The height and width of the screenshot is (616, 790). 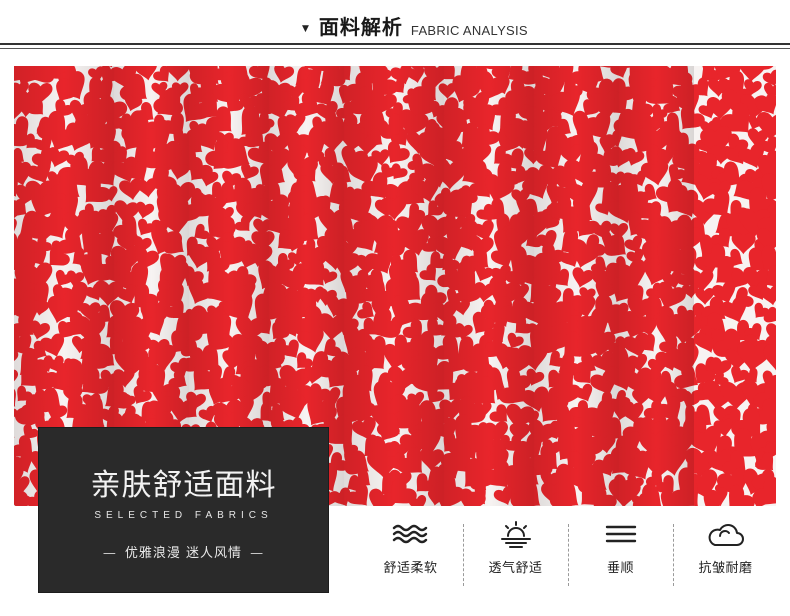 I want to click on feature-label: 透气舒适, so click(x=515, y=568).